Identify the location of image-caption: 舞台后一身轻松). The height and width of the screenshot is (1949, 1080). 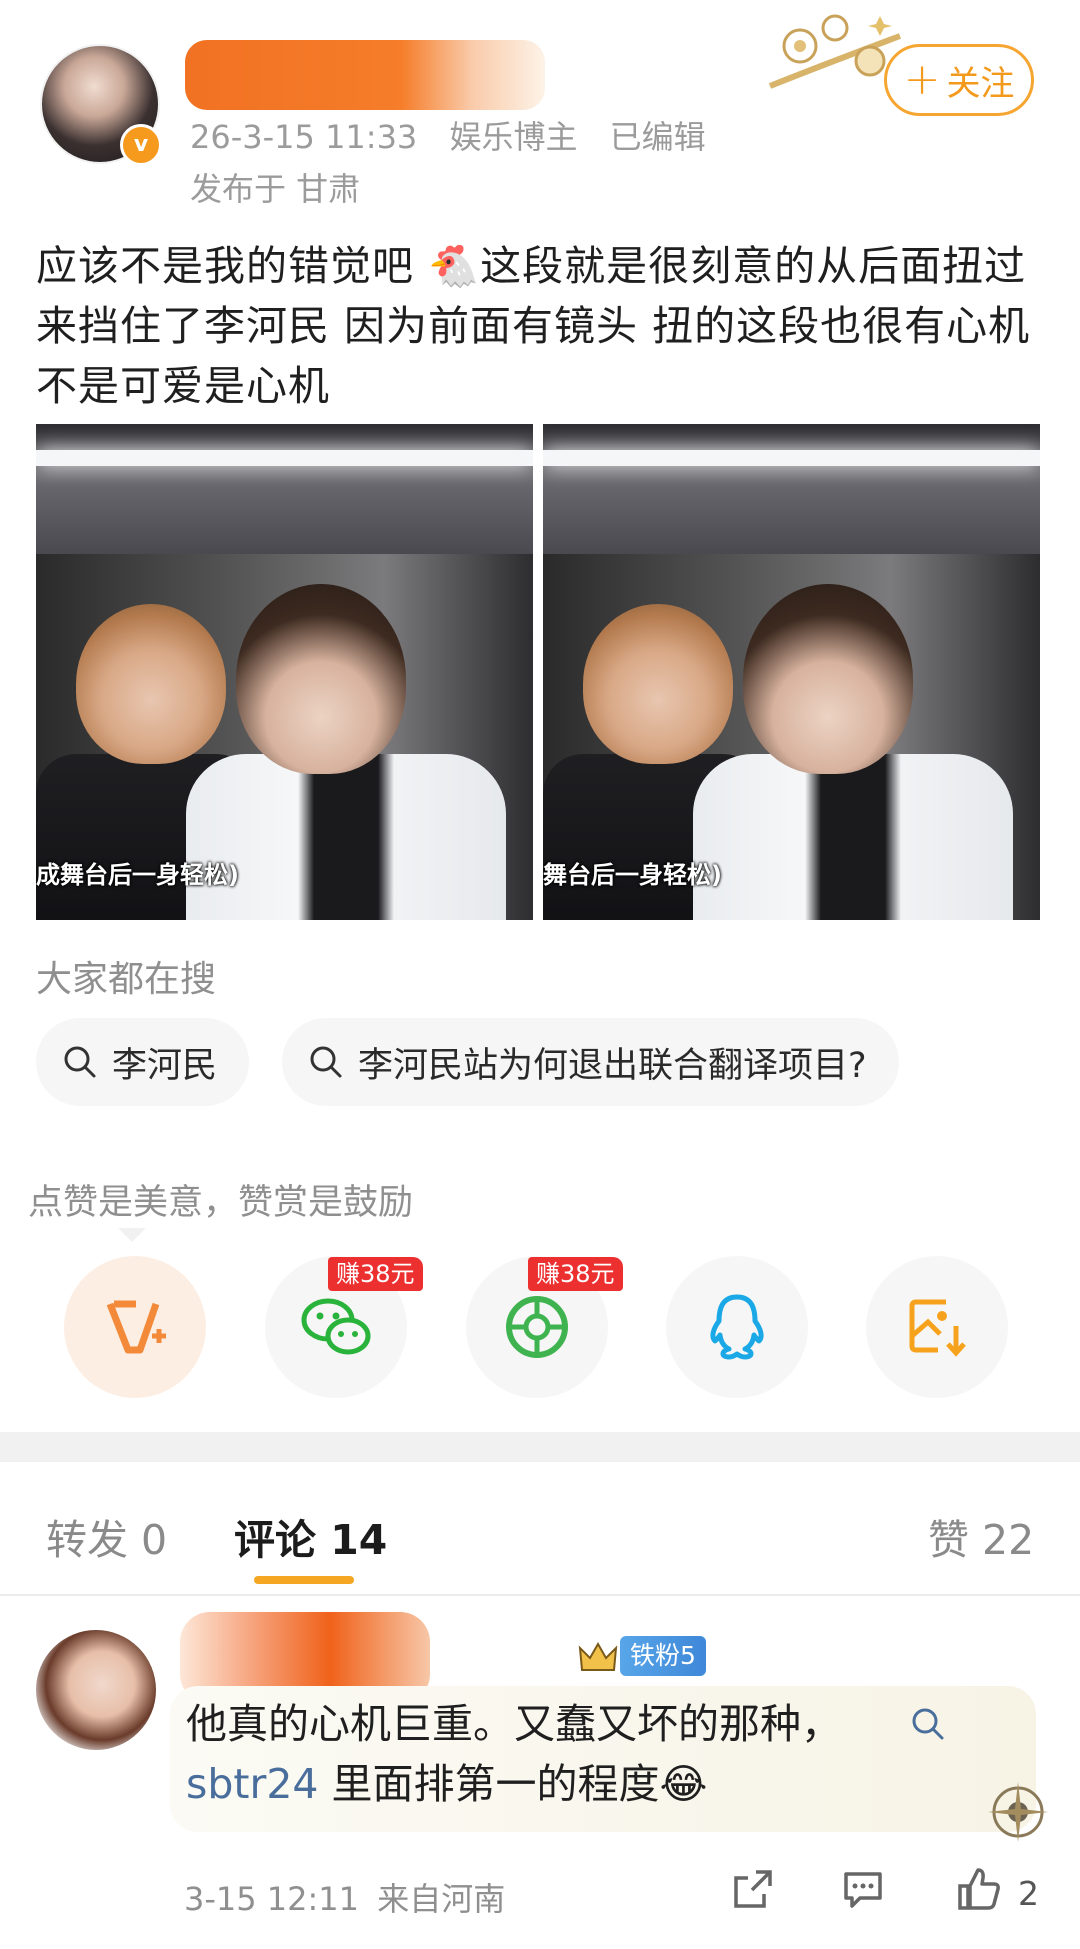
(632, 875).